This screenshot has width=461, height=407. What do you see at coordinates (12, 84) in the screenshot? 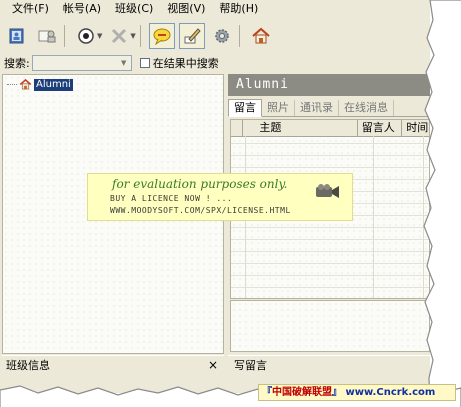
I see `tree-connector` at bounding box center [12, 84].